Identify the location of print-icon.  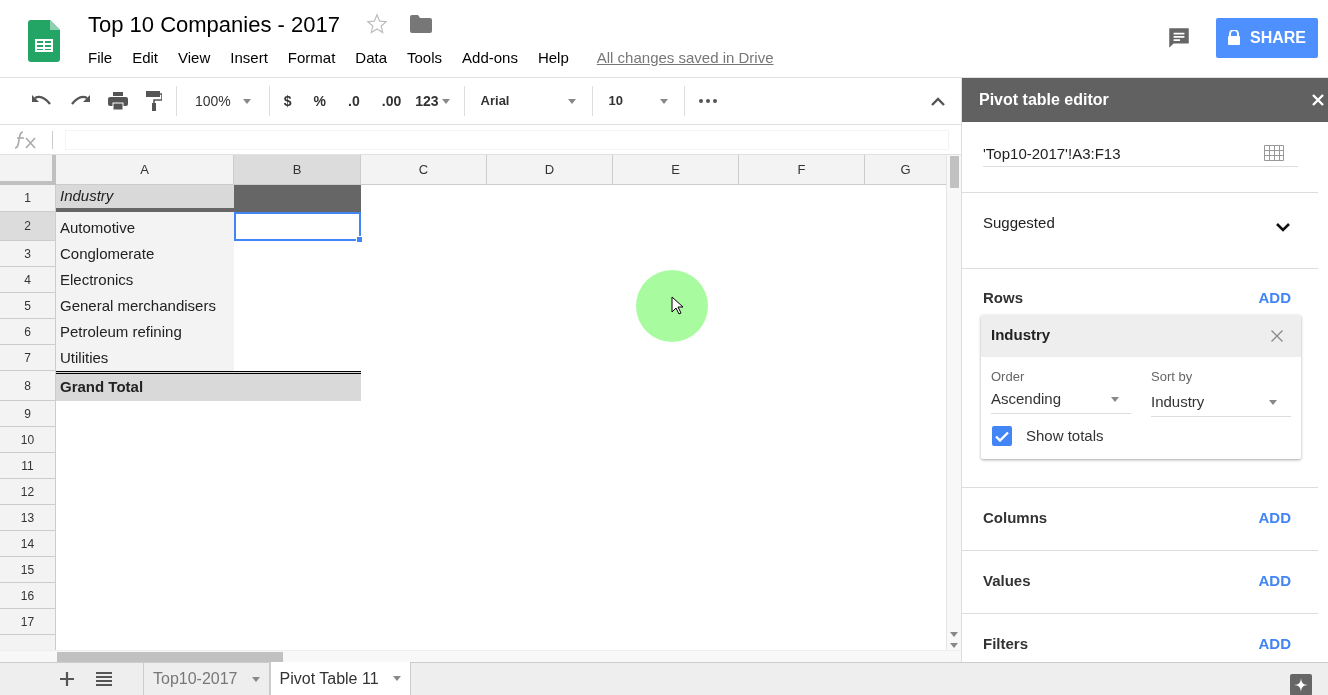
(118, 101).